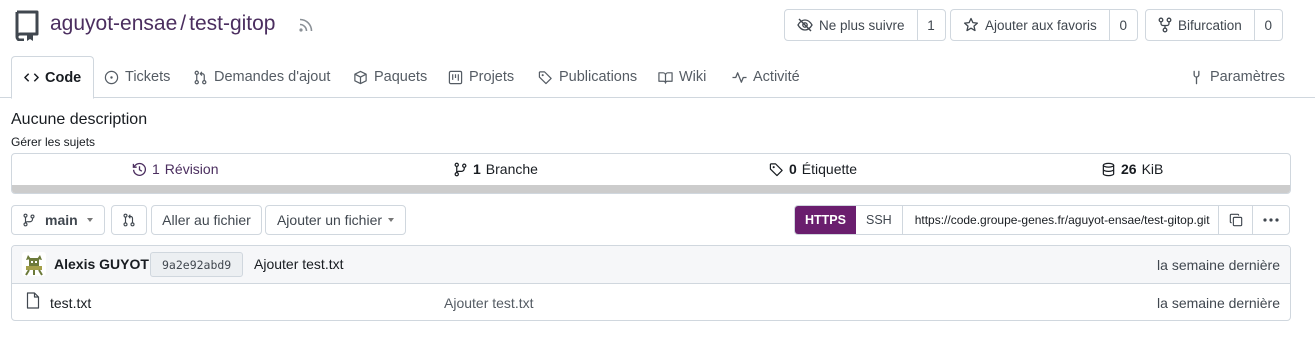  I want to click on add-file-button: Ajouter un fichier, so click(335, 220).